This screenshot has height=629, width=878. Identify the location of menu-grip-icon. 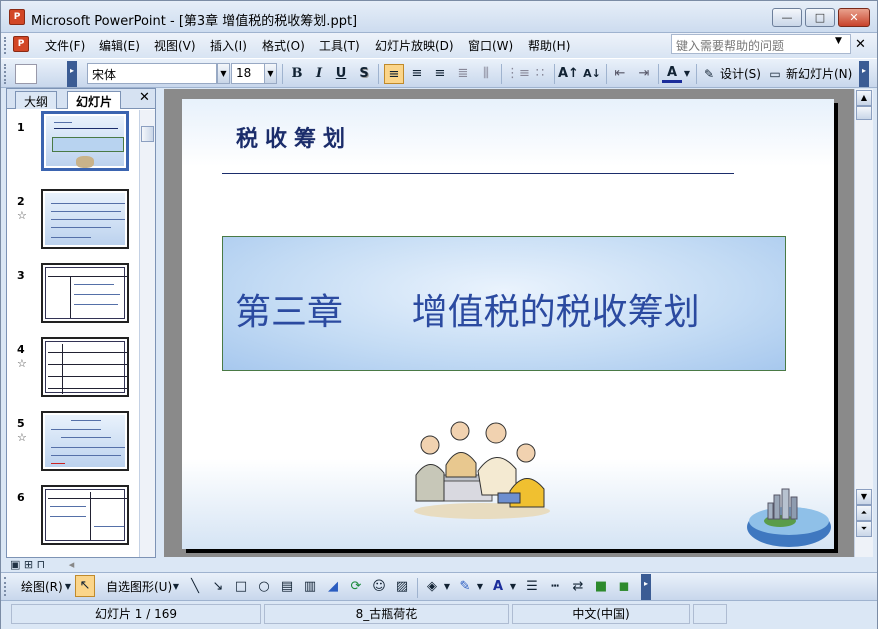
(5, 45).